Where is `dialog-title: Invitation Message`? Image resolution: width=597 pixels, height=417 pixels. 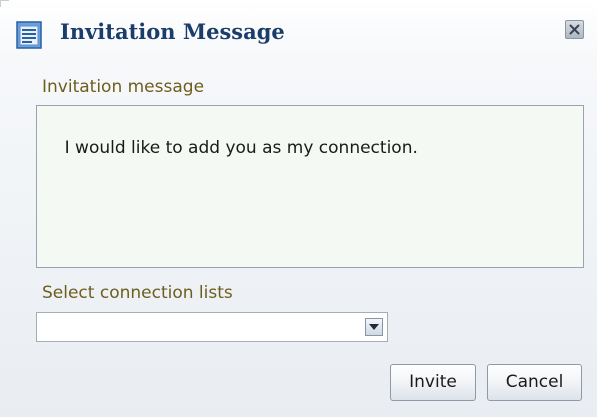 dialog-title: Invitation Message is located at coordinates (172, 31).